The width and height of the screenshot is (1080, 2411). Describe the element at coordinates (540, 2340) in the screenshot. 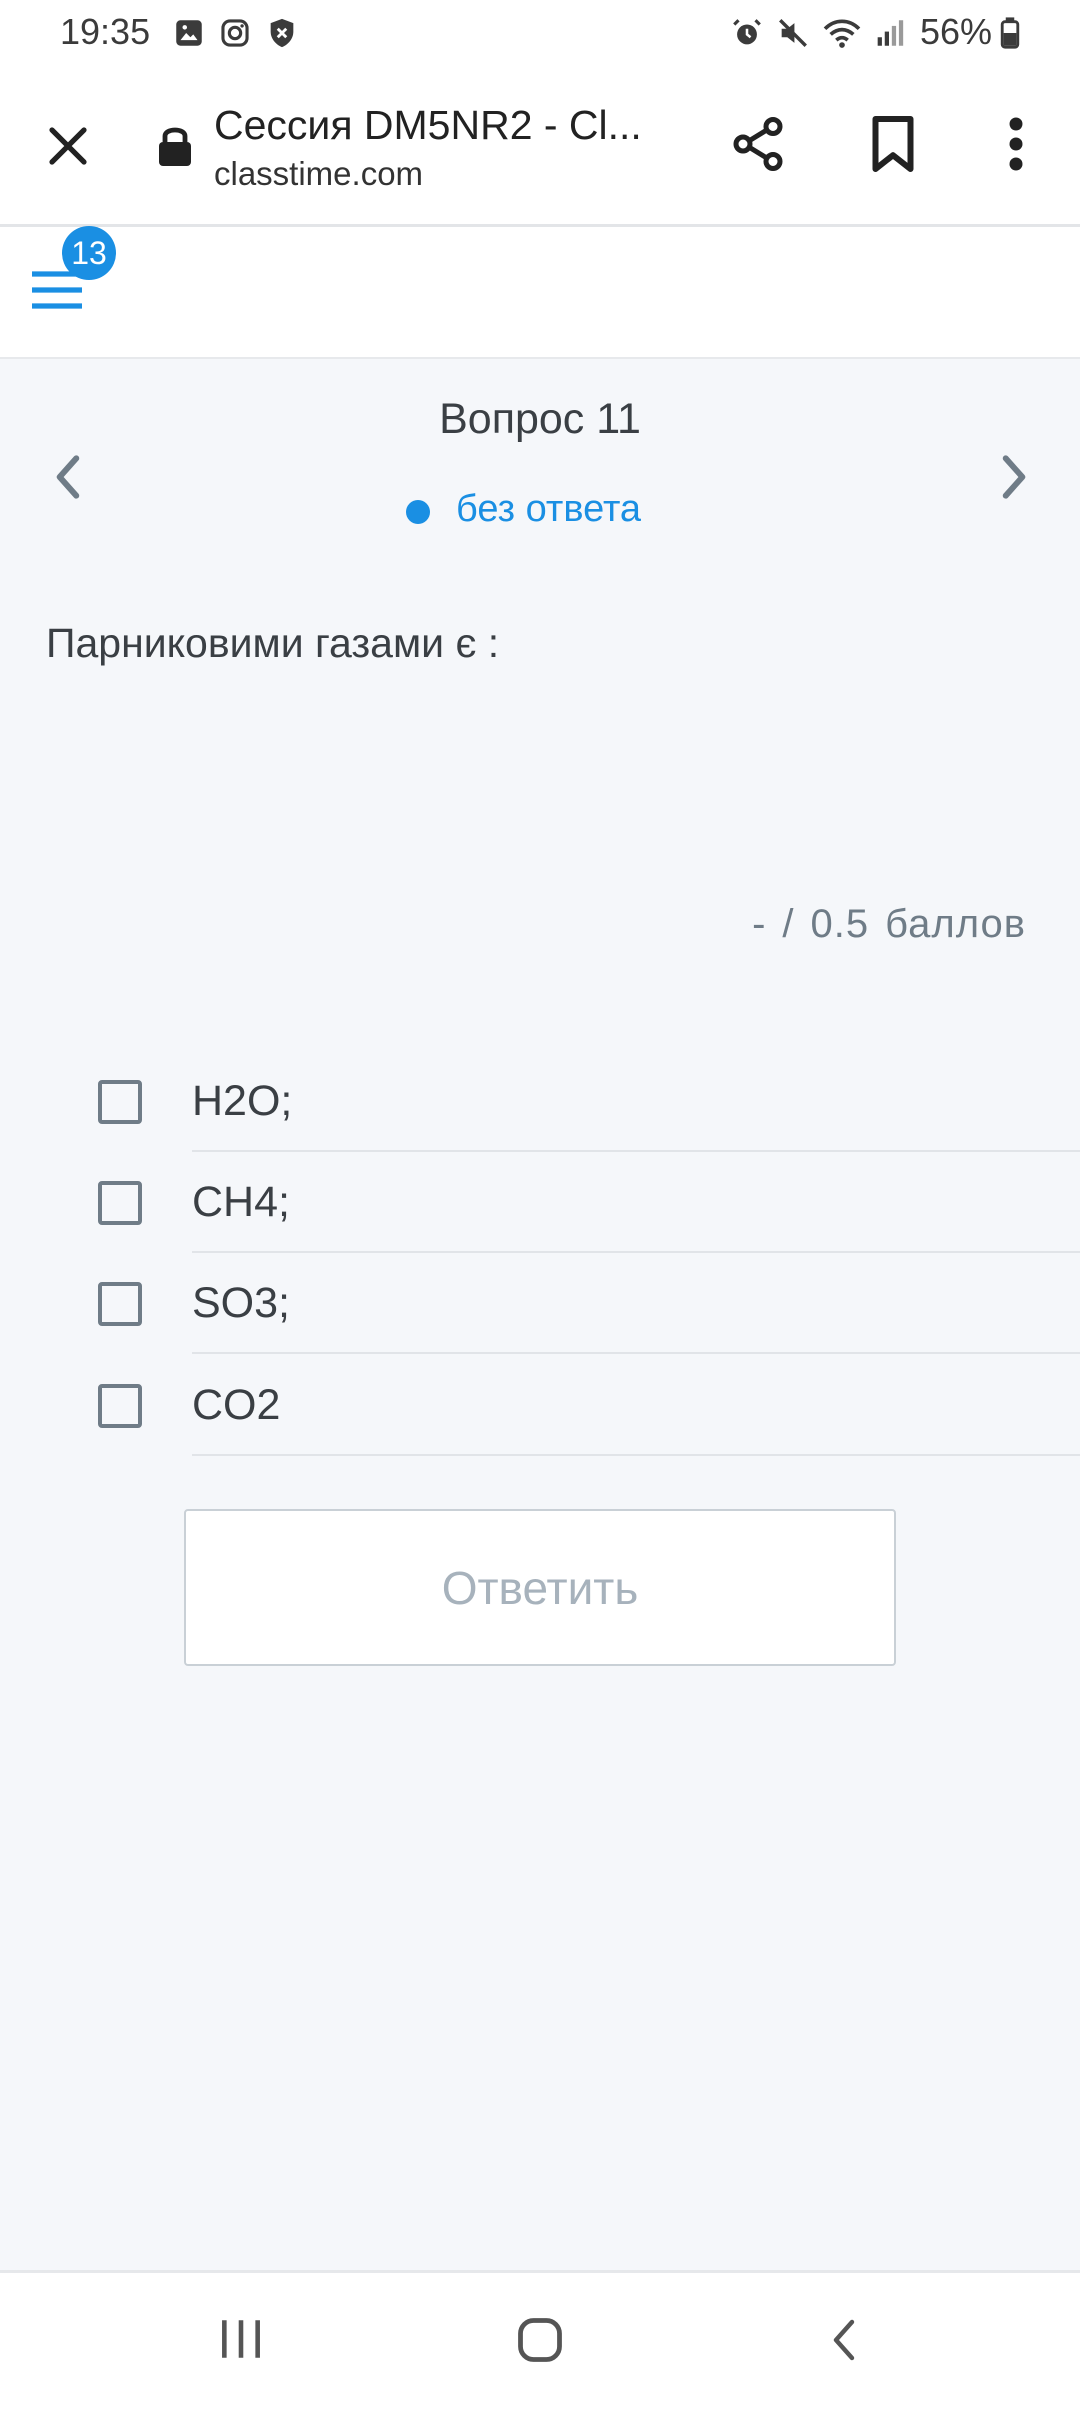

I see `home-icon` at that location.